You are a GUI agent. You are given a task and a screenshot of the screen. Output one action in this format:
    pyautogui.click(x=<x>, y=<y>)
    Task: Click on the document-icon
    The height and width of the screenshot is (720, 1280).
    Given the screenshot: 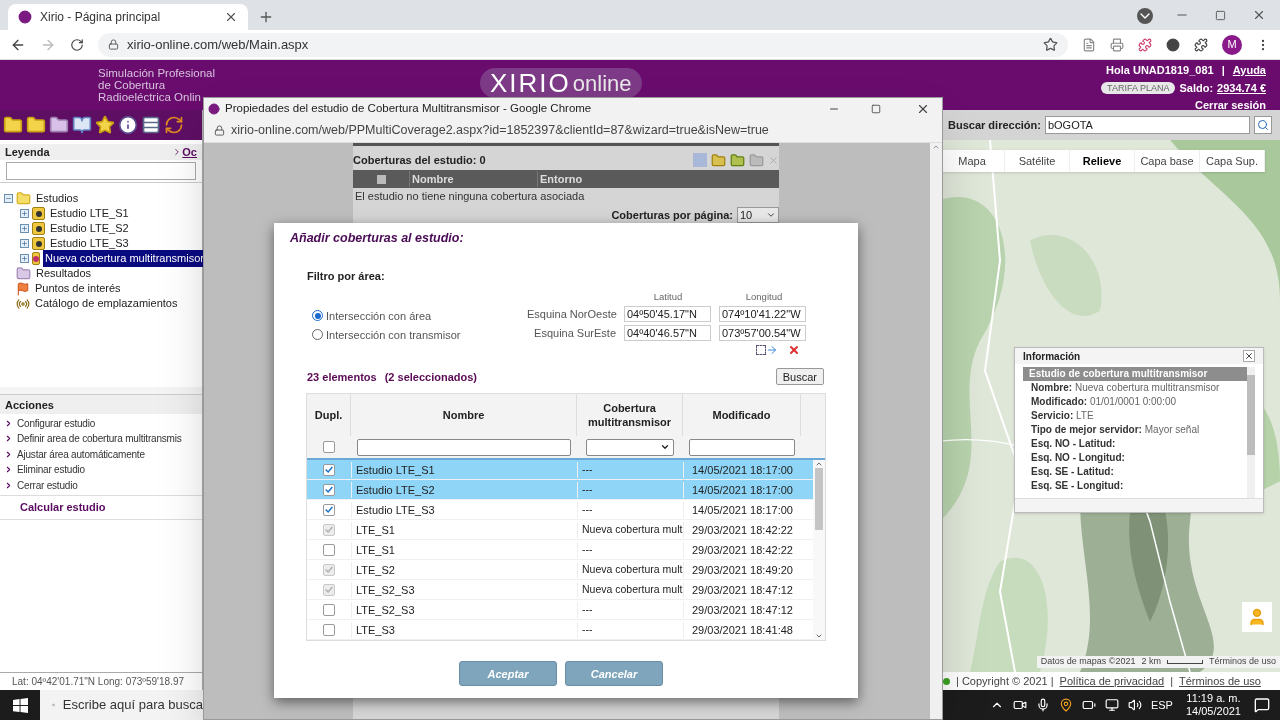 What is the action you would take?
    pyautogui.click(x=1089, y=44)
    